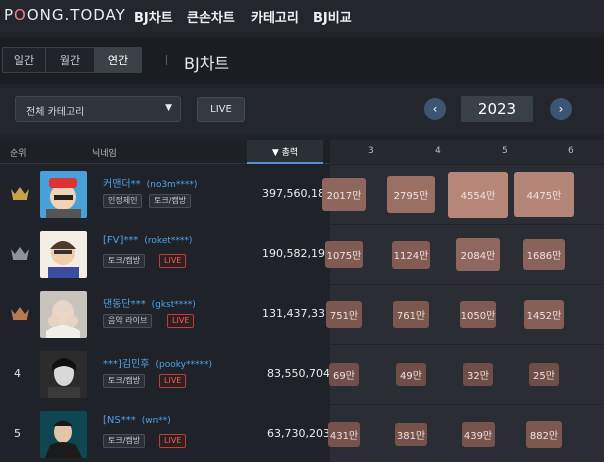 This screenshot has width=604, height=462. I want to click on chevron-left-icon: ‹, so click(435, 109).